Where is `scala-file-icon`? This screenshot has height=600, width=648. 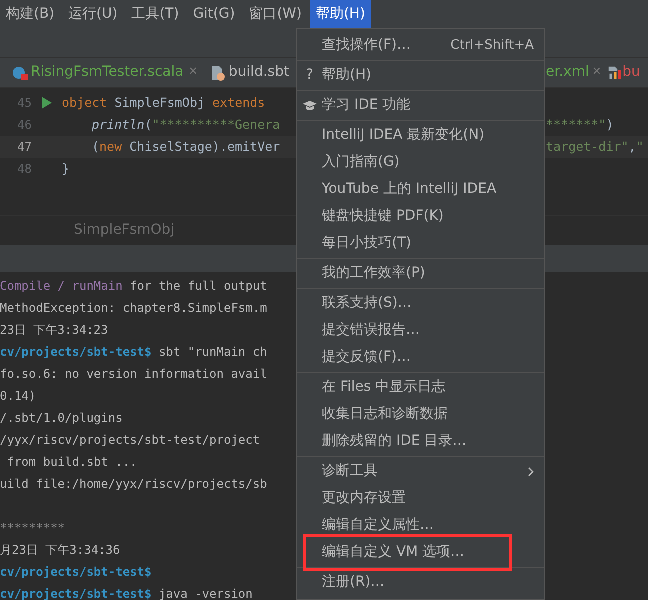
scala-file-icon is located at coordinates (20, 72).